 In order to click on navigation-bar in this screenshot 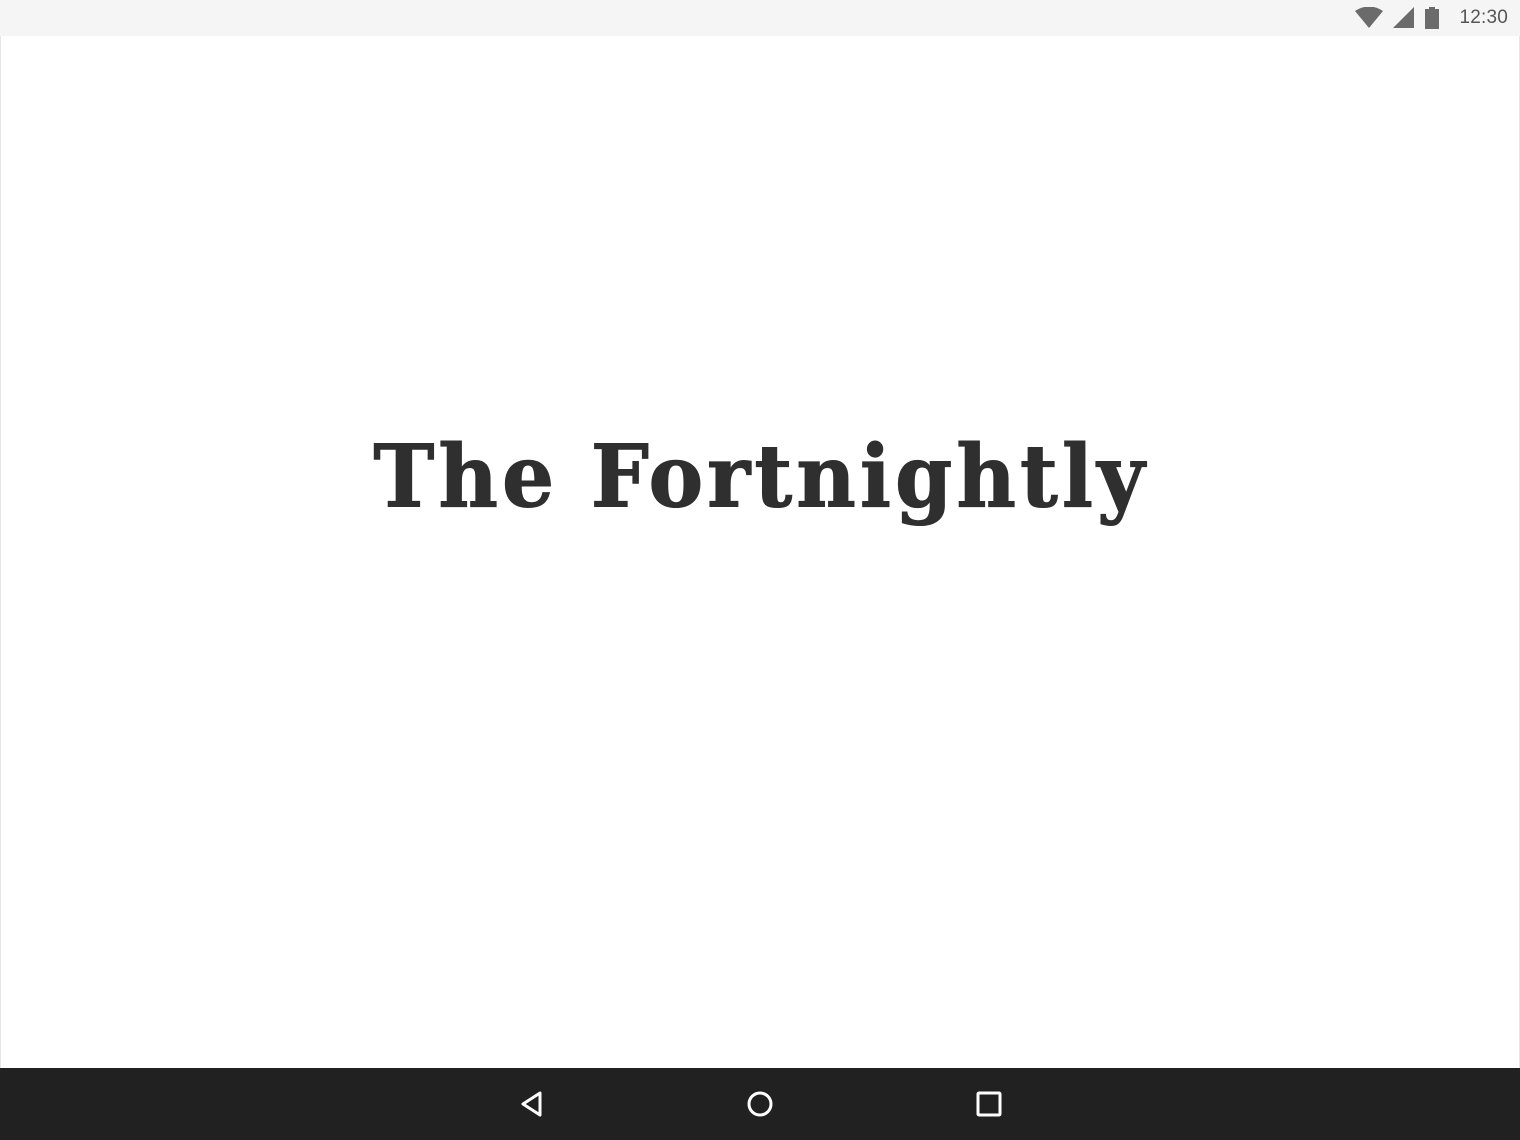, I will do `click(760, 1104)`.